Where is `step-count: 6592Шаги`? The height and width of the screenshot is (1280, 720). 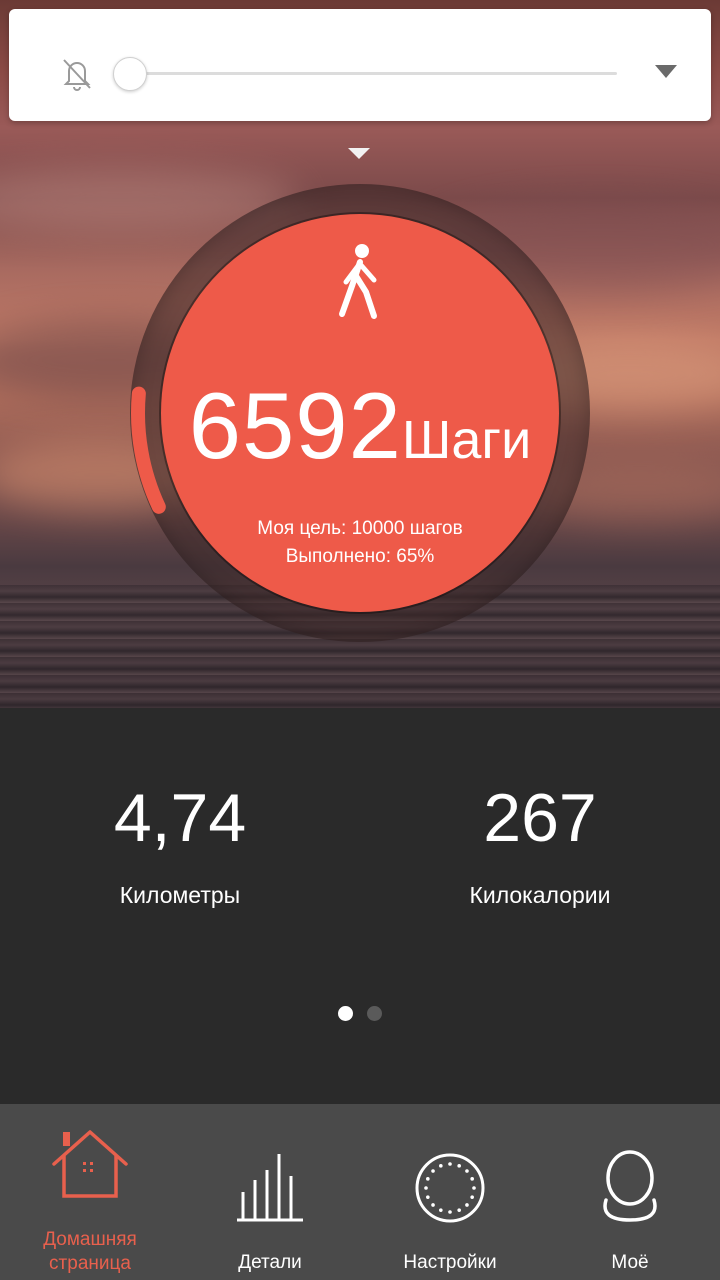 step-count: 6592Шаги is located at coordinates (360, 426).